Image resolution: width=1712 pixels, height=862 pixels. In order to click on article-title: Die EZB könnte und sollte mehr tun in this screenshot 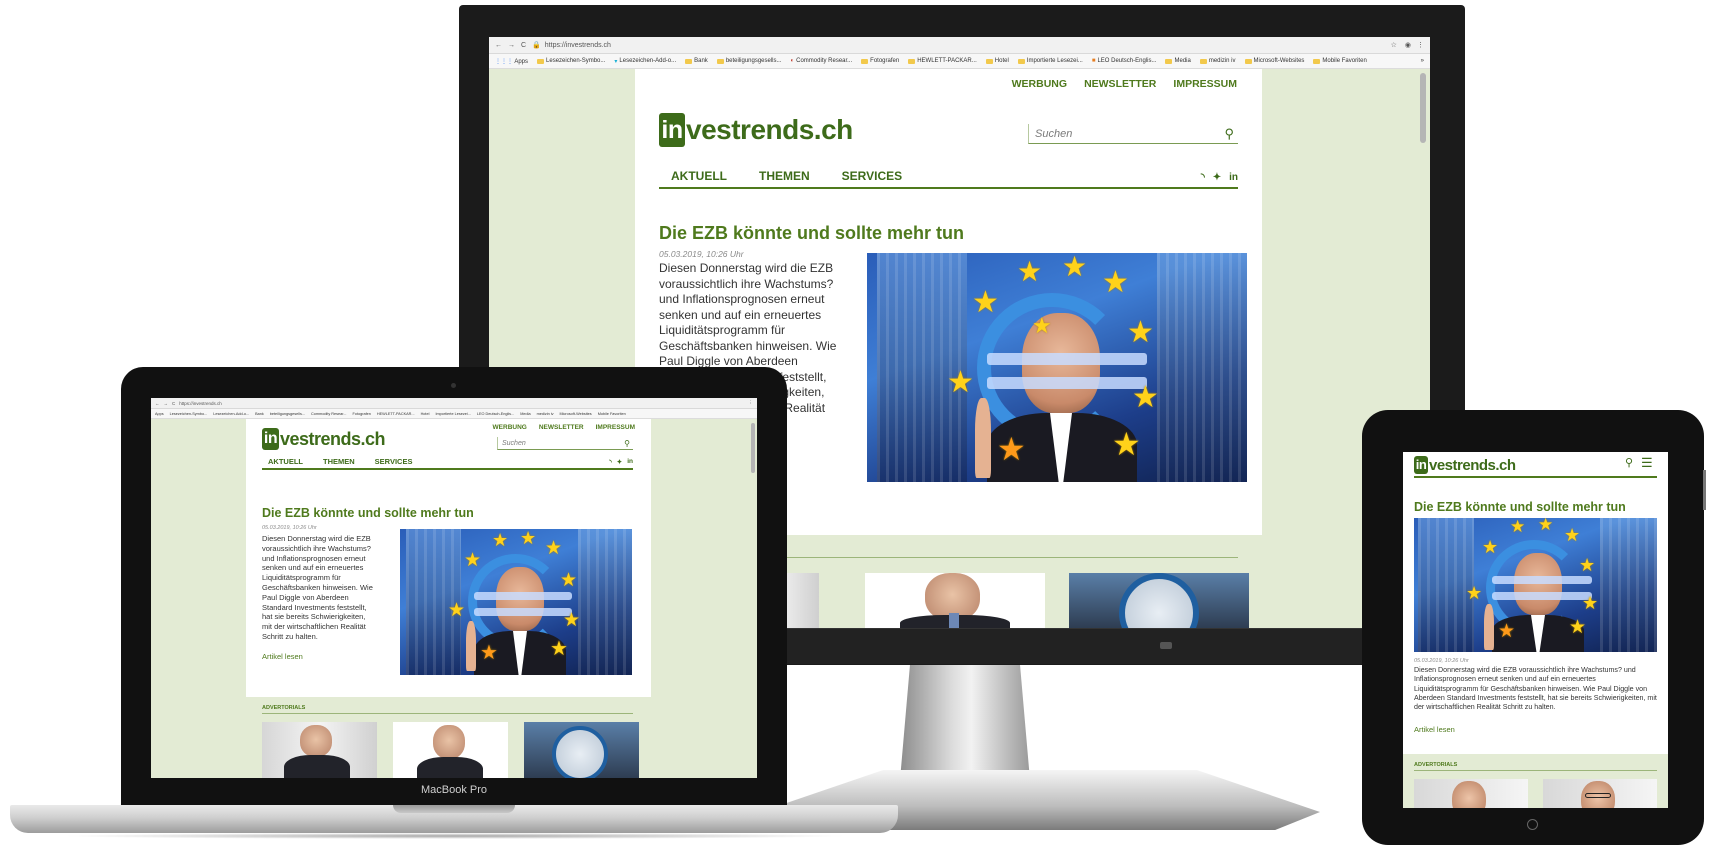, I will do `click(1520, 507)`.